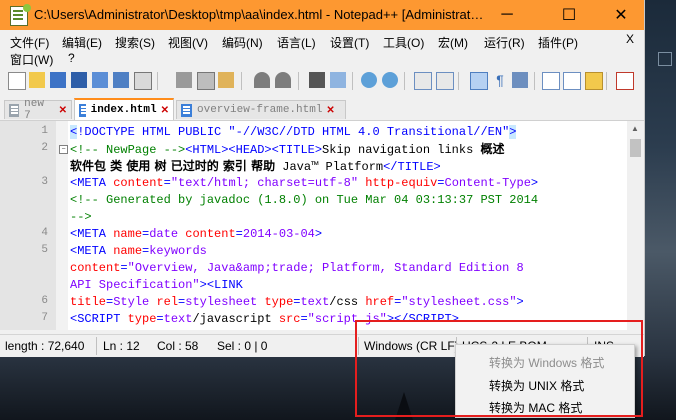 The width and height of the screenshot is (676, 420). I want to click on sync-horizontal-icon, so click(445, 81).